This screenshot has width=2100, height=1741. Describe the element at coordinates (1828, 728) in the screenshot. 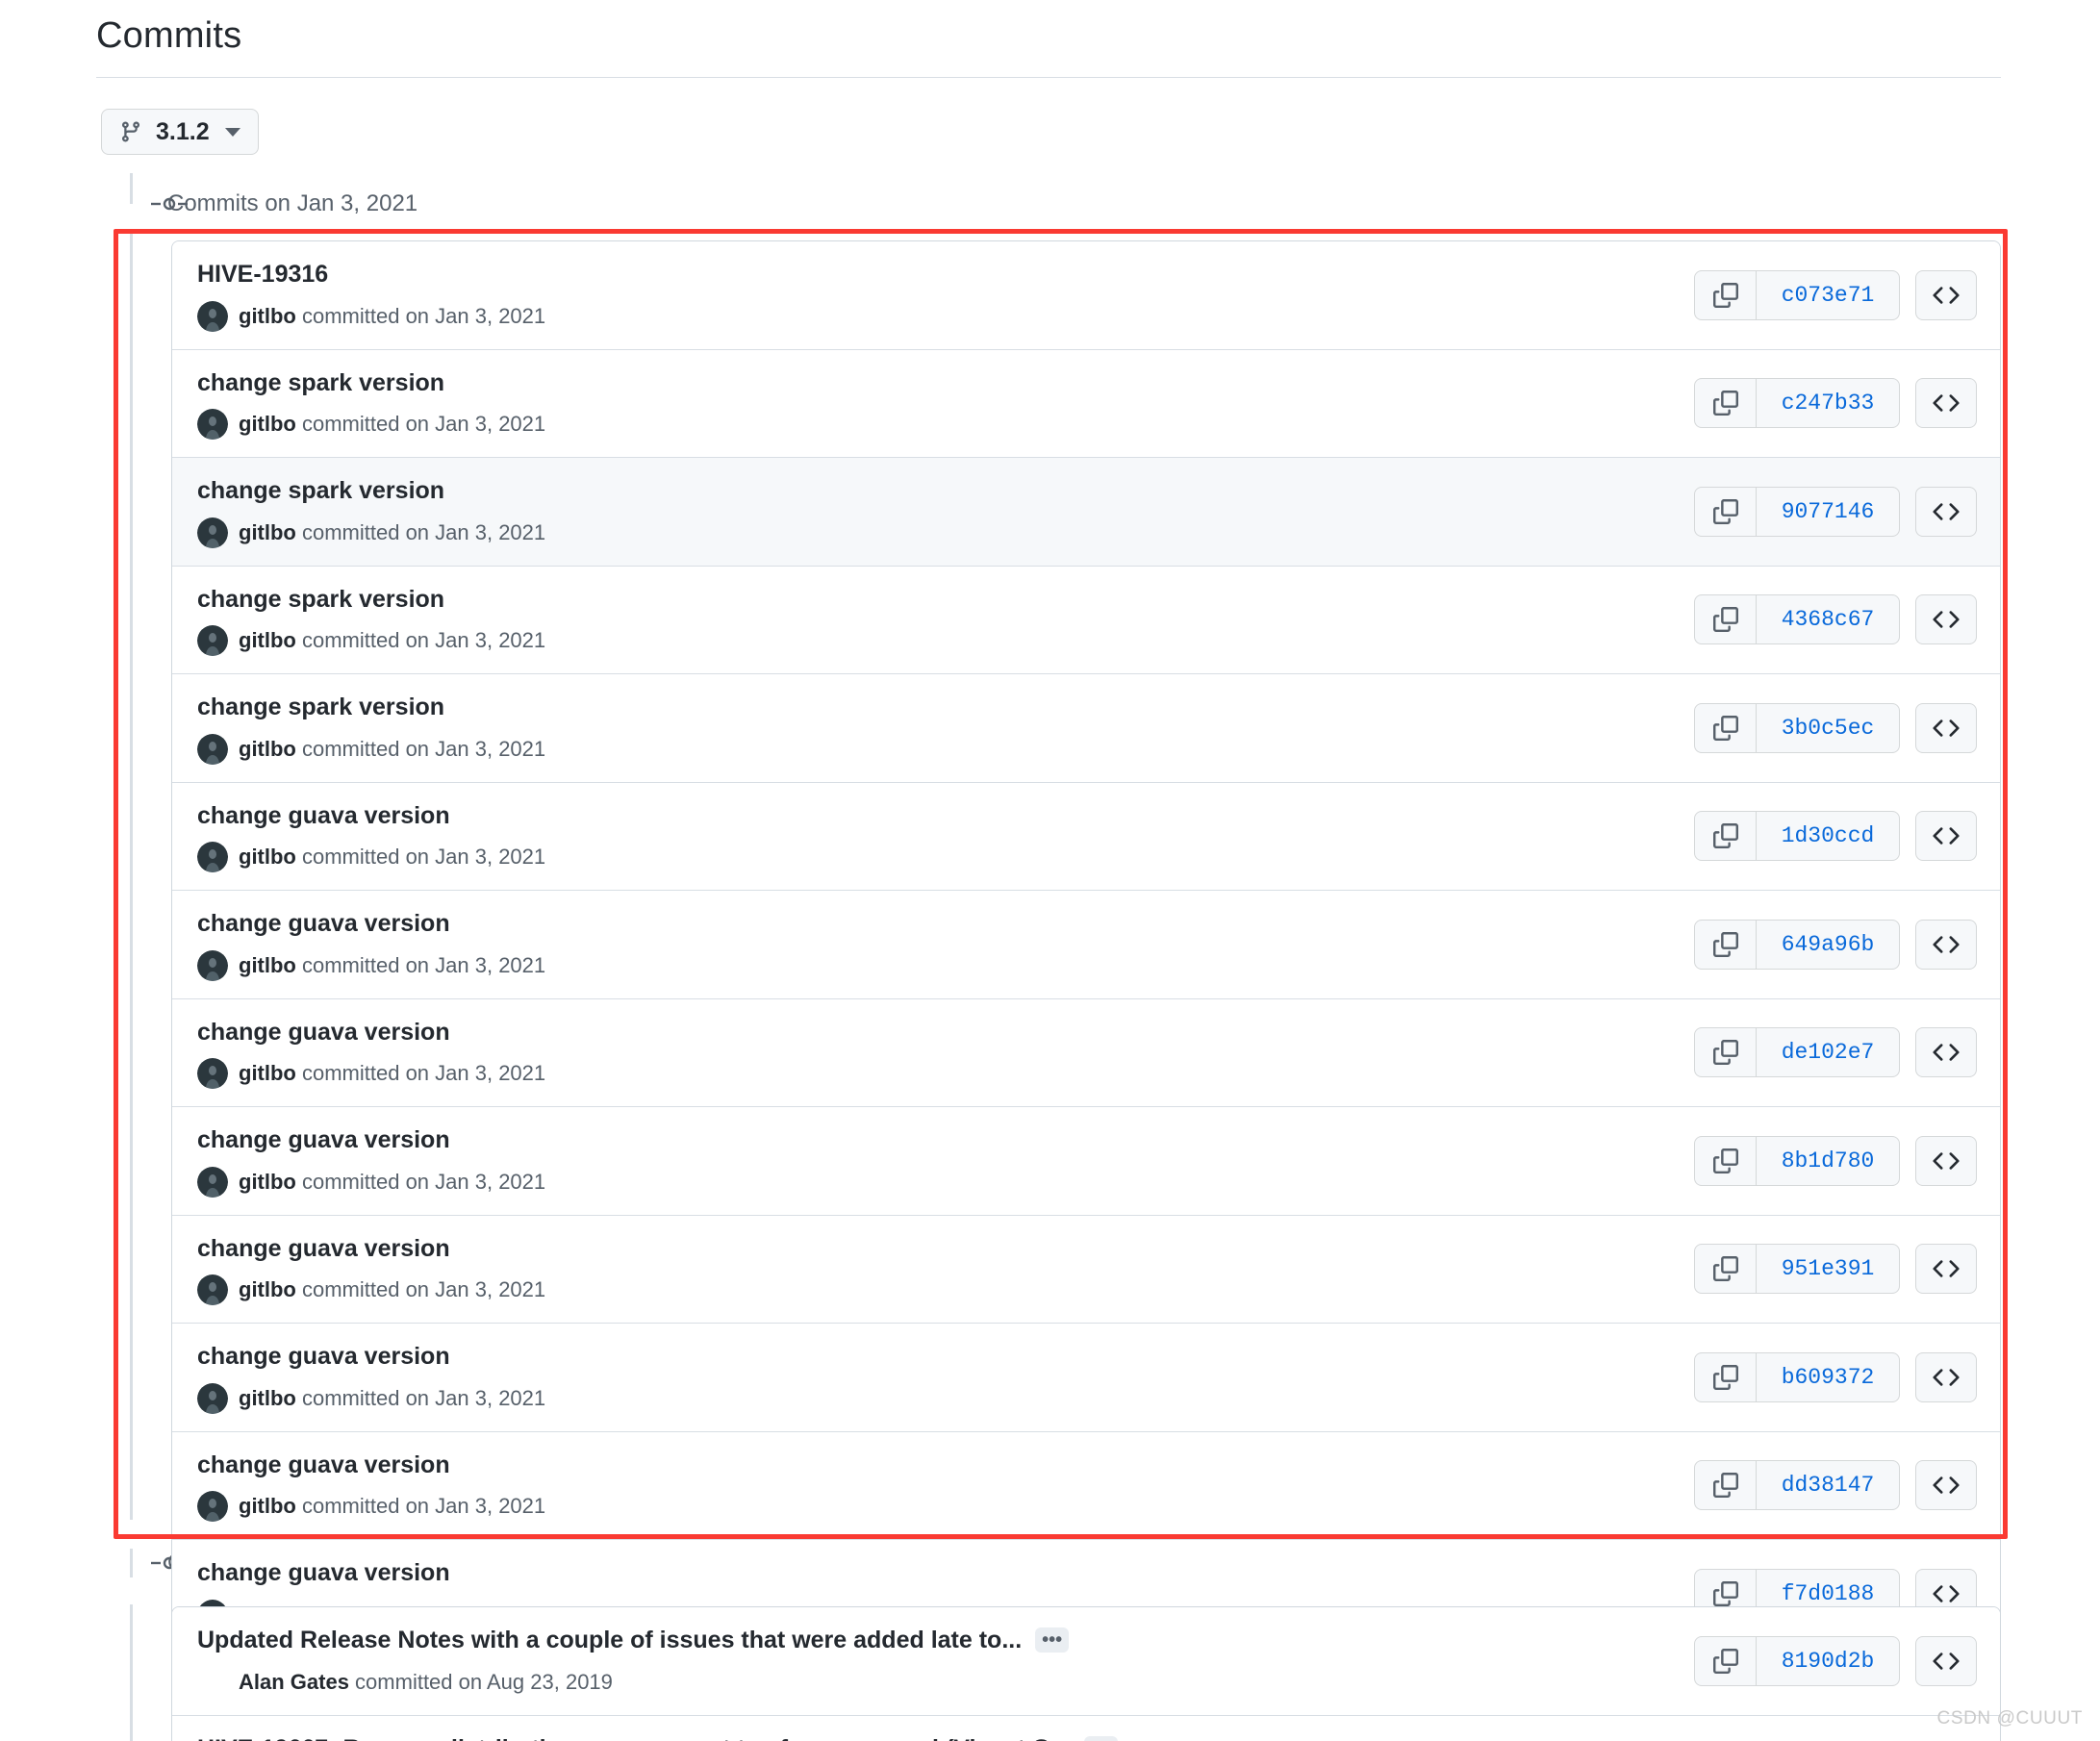

I see `commit-sha-link: 3b0c5ec` at that location.